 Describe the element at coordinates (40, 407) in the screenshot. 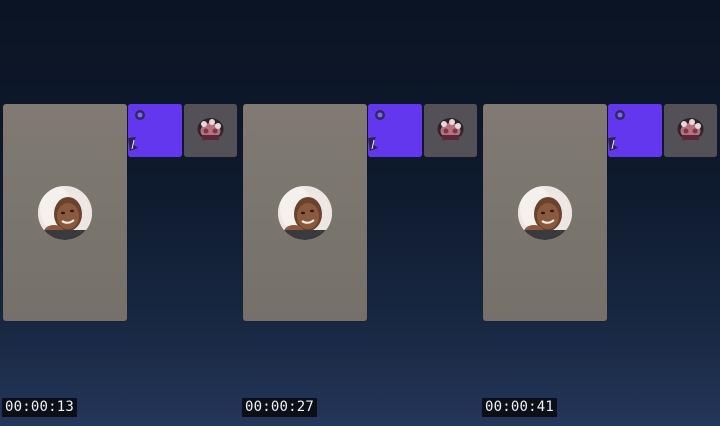

I see `timestamp-label: 00:00:13` at that location.